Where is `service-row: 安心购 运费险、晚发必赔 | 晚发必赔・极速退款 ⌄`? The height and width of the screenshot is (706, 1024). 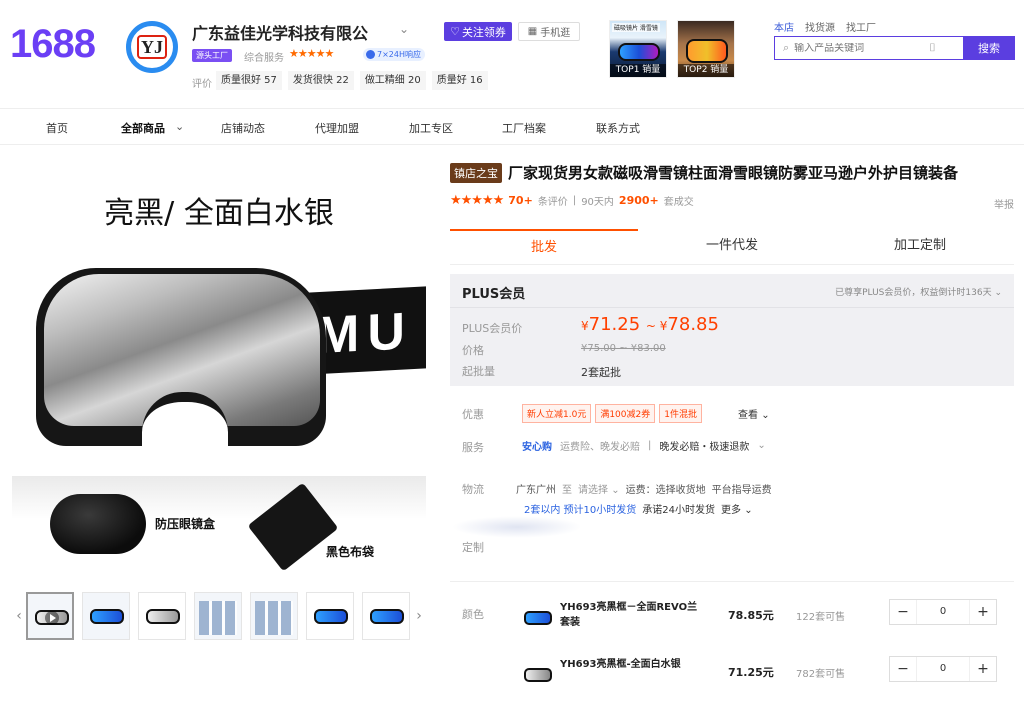 service-row: 安心购 运费险、晚发必赔 | 晚发必赔・极速退款 ⌄ is located at coordinates (644, 445).